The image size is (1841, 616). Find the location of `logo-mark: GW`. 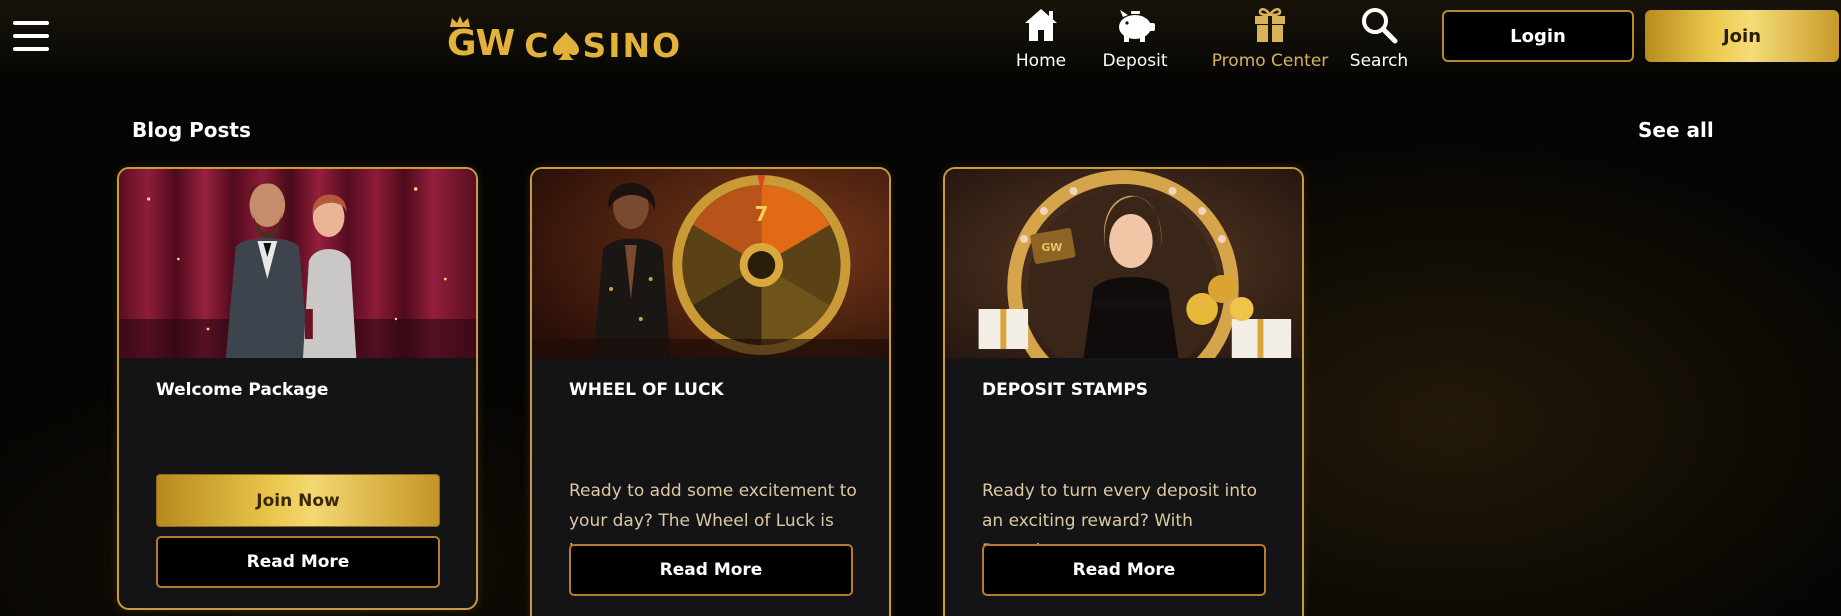

logo-mark: GW is located at coordinates (481, 40).